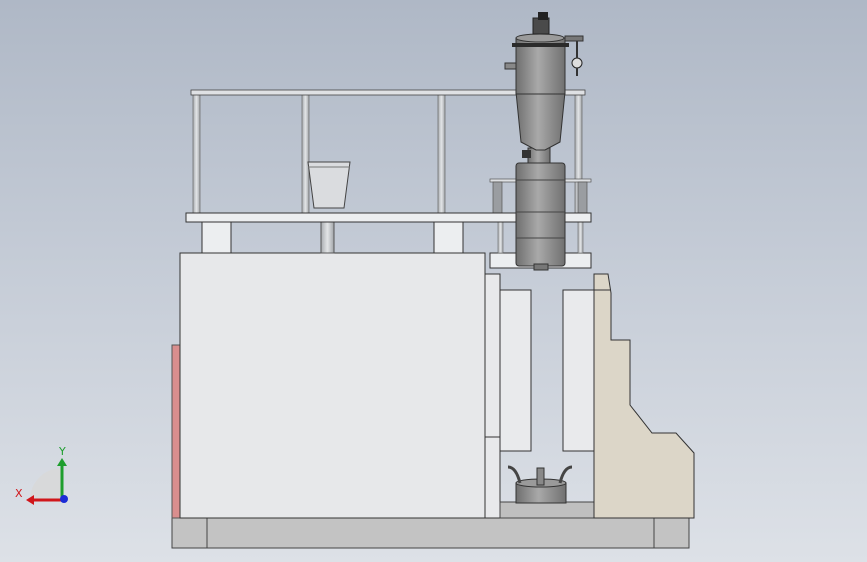 The width and height of the screenshot is (867, 562). I want to click on left-inner-panel, so click(515, 370).